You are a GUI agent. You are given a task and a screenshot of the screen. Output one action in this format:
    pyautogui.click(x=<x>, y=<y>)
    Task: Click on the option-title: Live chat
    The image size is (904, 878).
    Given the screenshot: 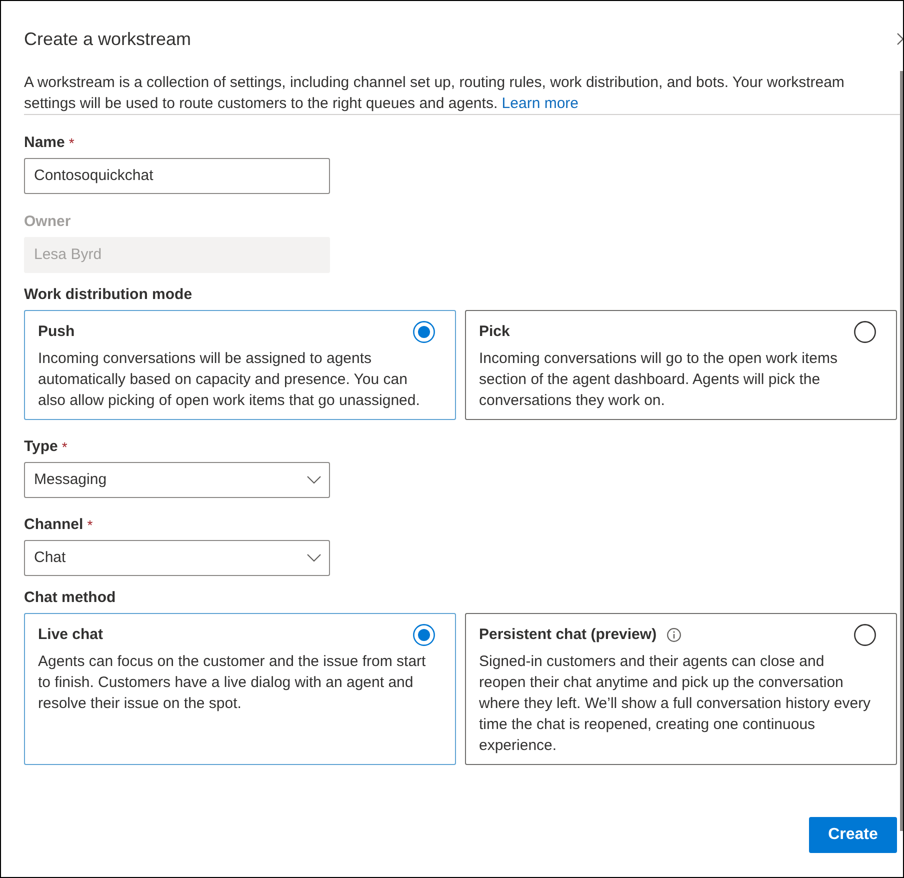 What is the action you would take?
    pyautogui.click(x=71, y=635)
    